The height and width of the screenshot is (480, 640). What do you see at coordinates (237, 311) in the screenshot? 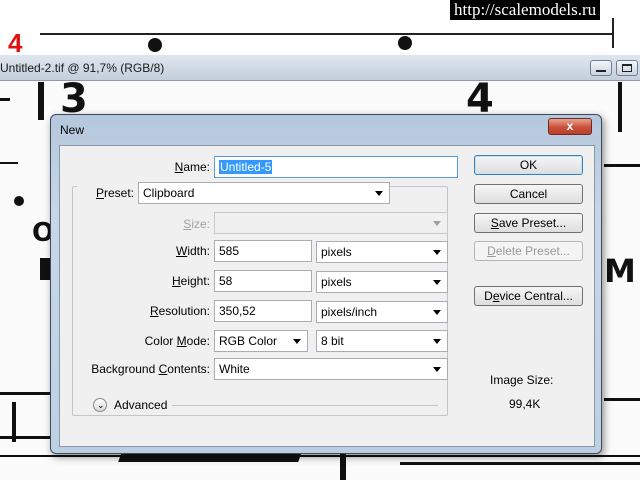
I see `resolution-value: 350,52` at bounding box center [237, 311].